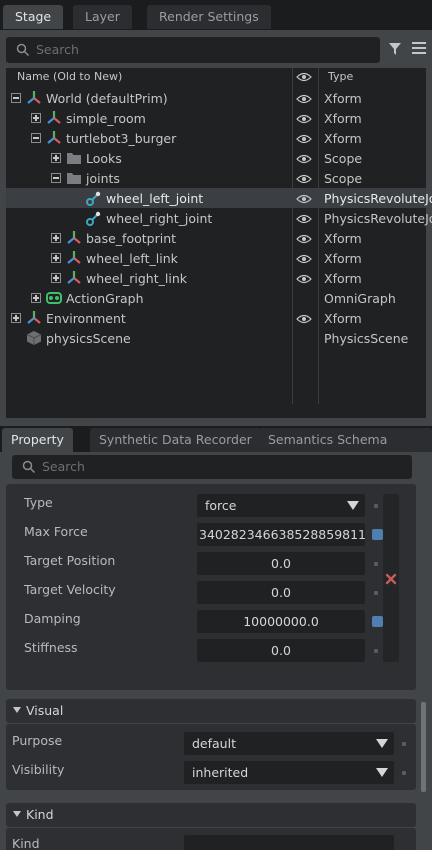 The height and width of the screenshot is (850, 432). Describe the element at coordinates (220, 772) in the screenshot. I see `visibility-value: inherited` at that location.